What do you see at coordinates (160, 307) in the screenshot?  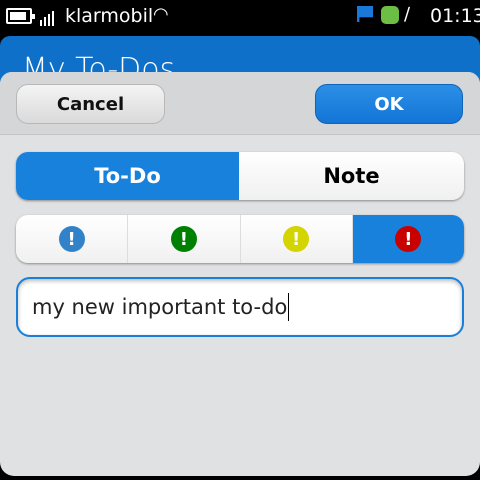 I see `todo-text-value: my new important to-do` at bounding box center [160, 307].